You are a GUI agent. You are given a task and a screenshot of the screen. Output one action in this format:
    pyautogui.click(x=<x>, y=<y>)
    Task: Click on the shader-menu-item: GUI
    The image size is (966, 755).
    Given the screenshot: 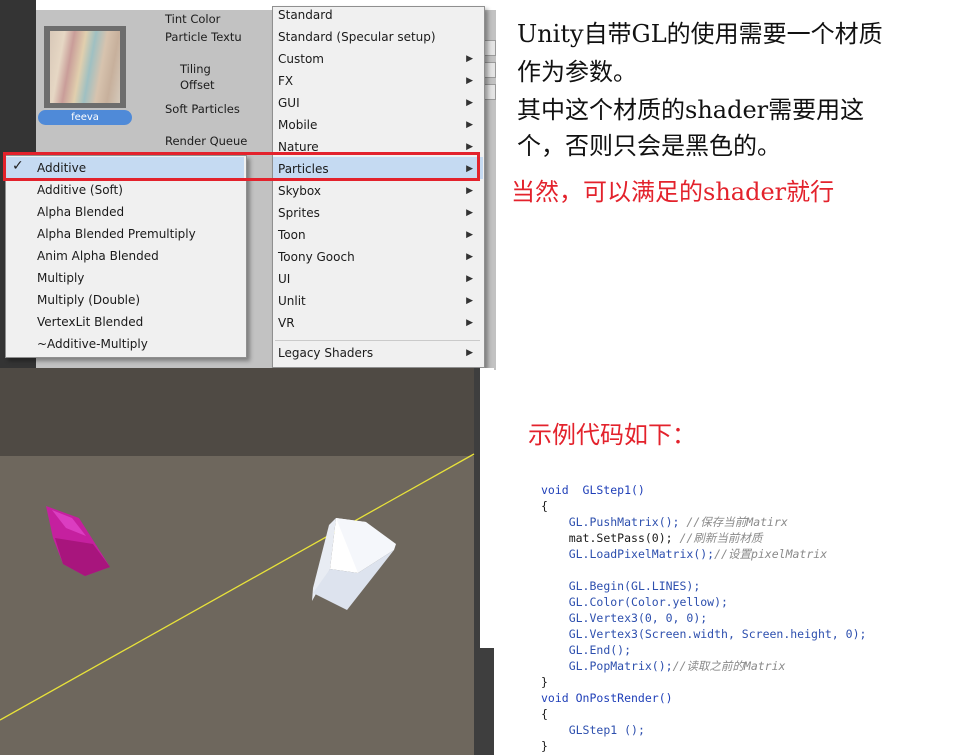 What is the action you would take?
    pyautogui.click(x=289, y=103)
    